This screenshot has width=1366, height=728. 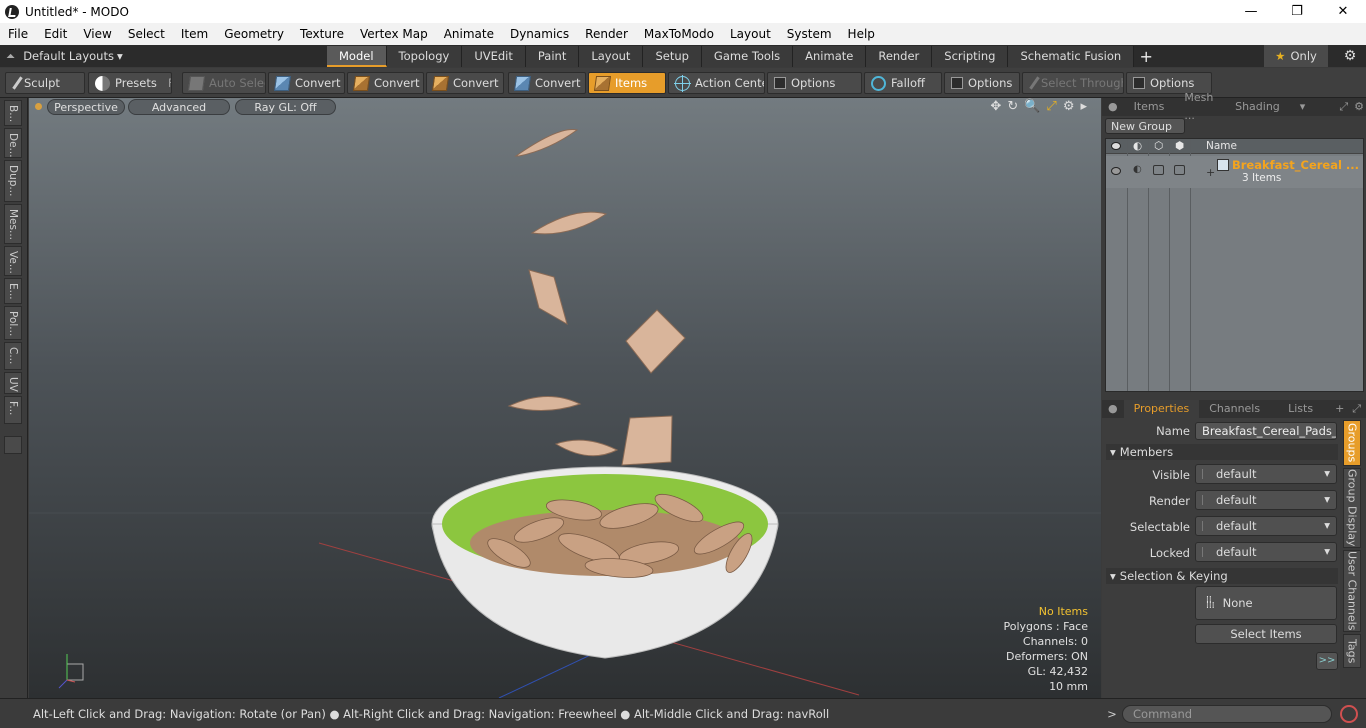 I want to click on none-select-button: ⁞⁞ ⁞⁞⁞ None, so click(x=1266, y=603).